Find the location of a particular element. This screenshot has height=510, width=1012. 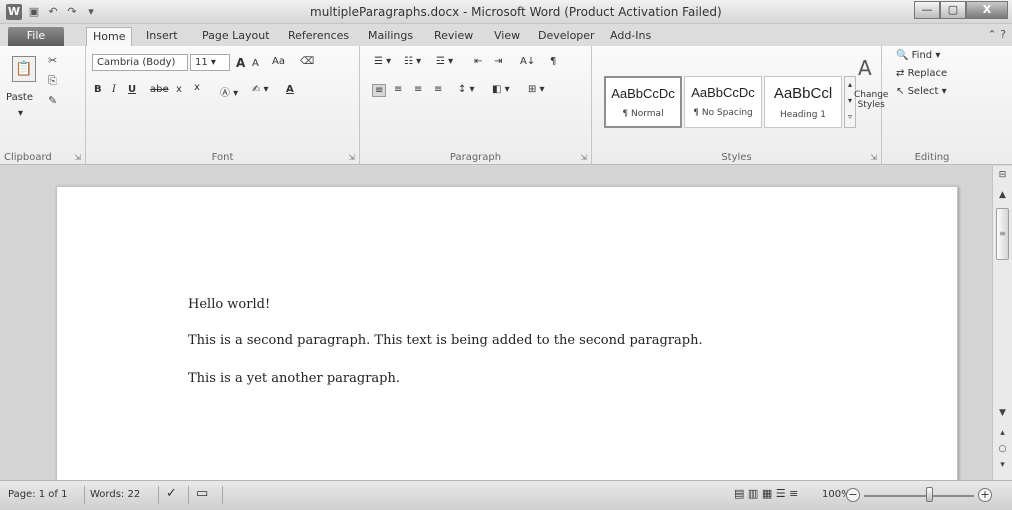

paragraph-1: Hello world! is located at coordinates (229, 304).